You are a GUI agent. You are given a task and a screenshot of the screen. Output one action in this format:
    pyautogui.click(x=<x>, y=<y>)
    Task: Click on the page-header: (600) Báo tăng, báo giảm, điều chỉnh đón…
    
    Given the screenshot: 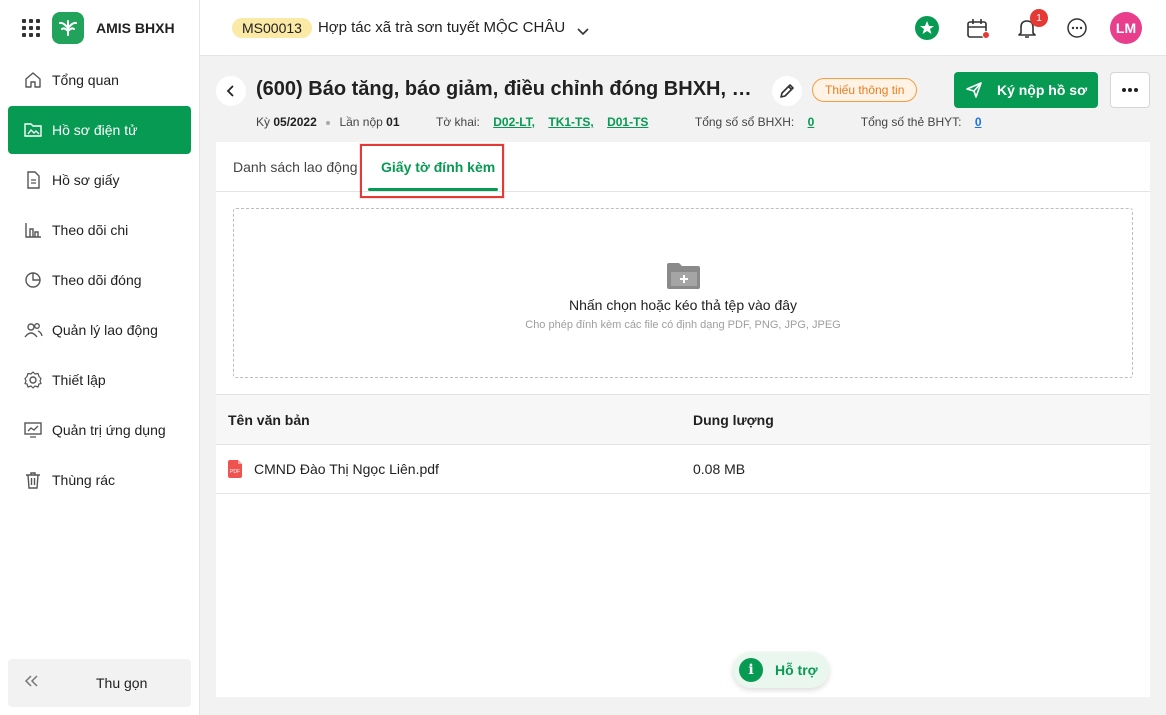 What is the action you would take?
    pyautogui.click(x=683, y=100)
    